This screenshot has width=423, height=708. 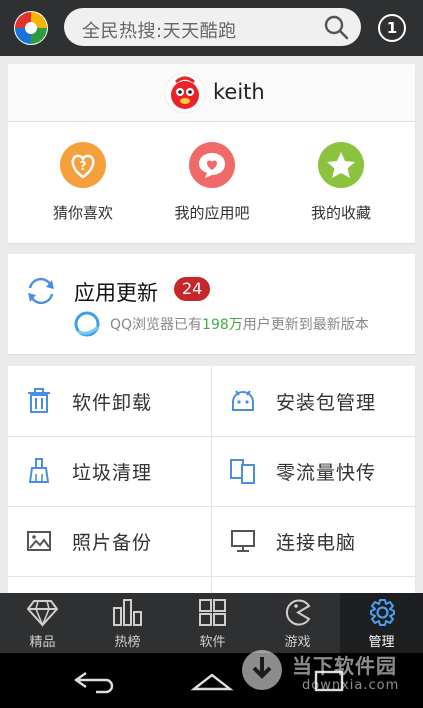 I want to click on pacman-icon, so click(x=298, y=612).